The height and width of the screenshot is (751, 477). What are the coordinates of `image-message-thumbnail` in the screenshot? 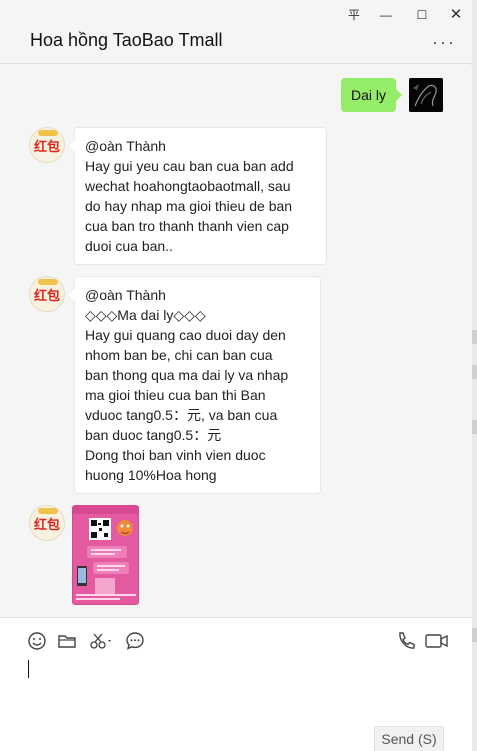 It's located at (105, 555).